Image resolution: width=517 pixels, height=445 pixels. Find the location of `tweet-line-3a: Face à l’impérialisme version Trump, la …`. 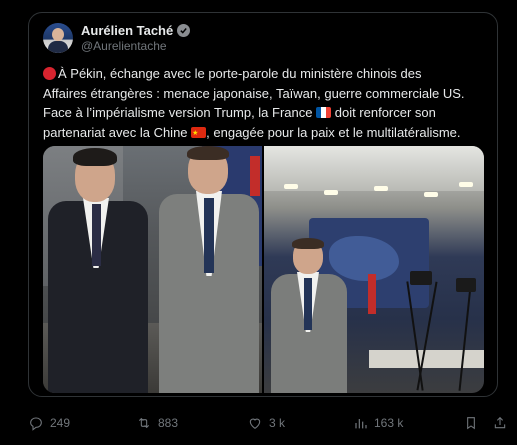

tweet-line-3a: Face à l’impérialisme version Trump, la … is located at coordinates (178, 112).